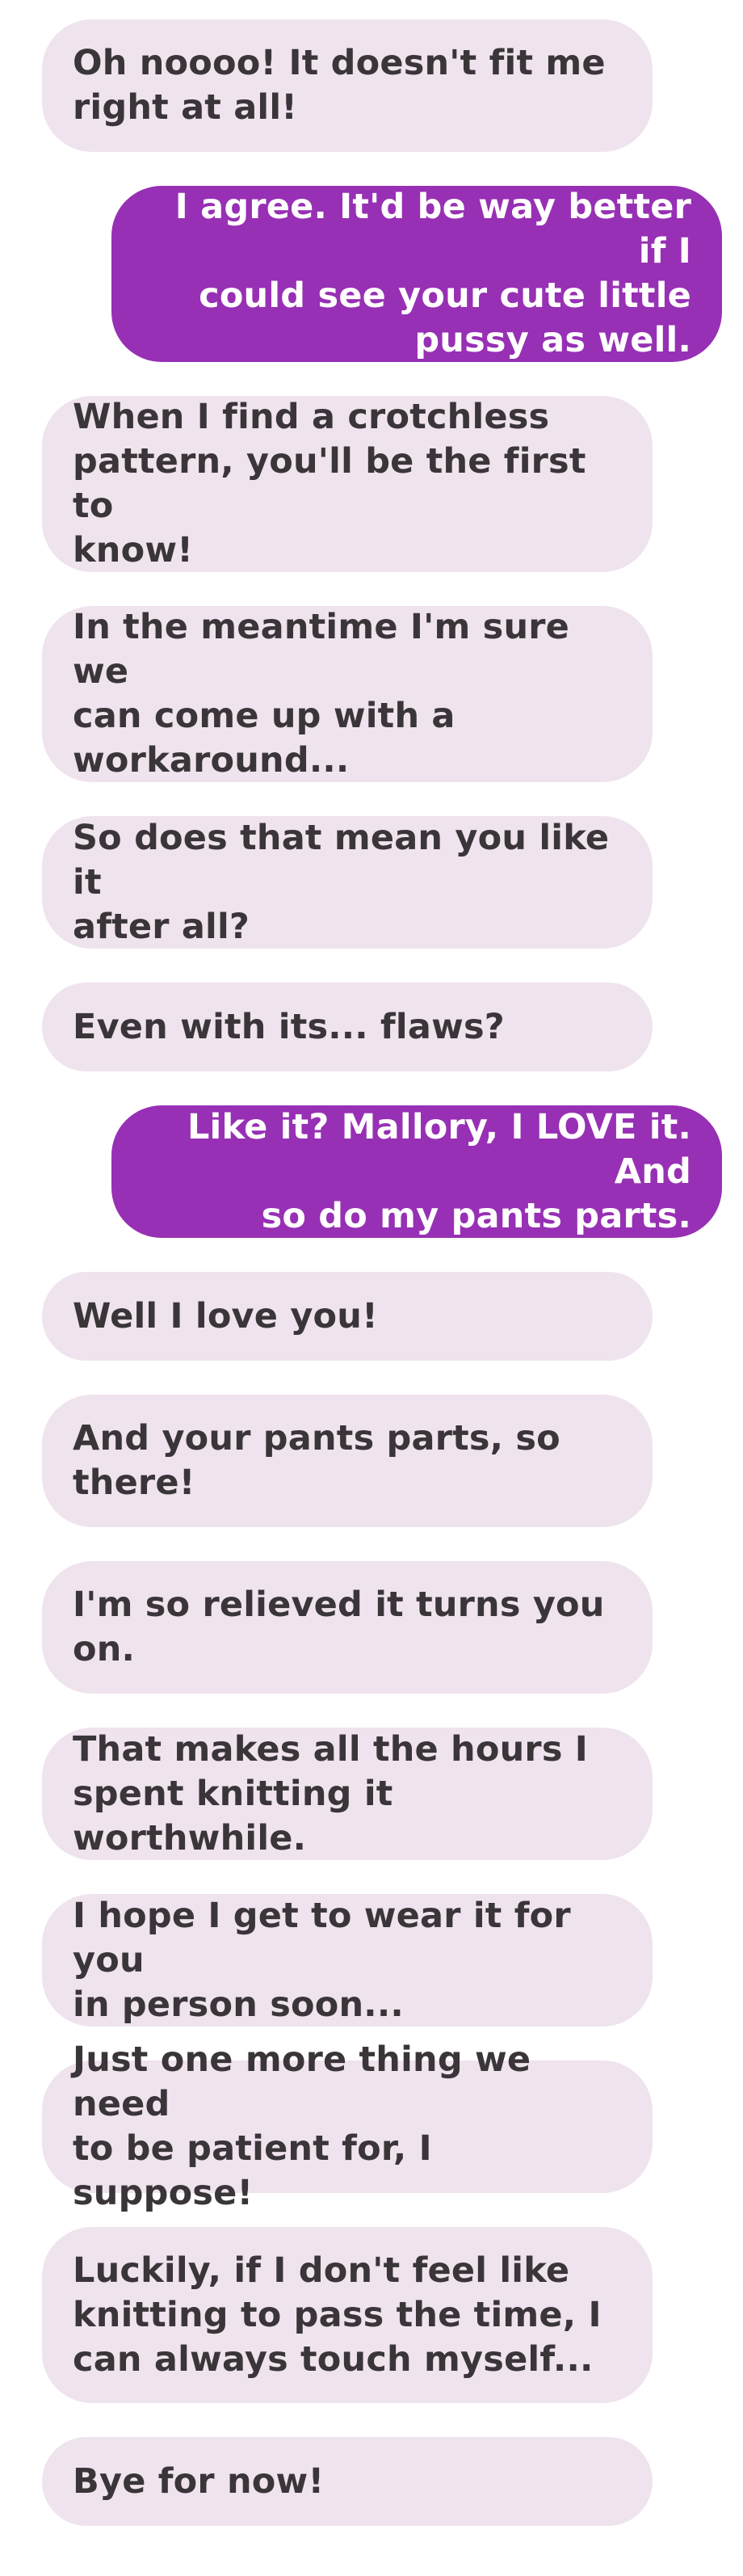  Describe the element at coordinates (341, 882) in the screenshot. I see `message-text: So does that mean you like it after all?` at that location.